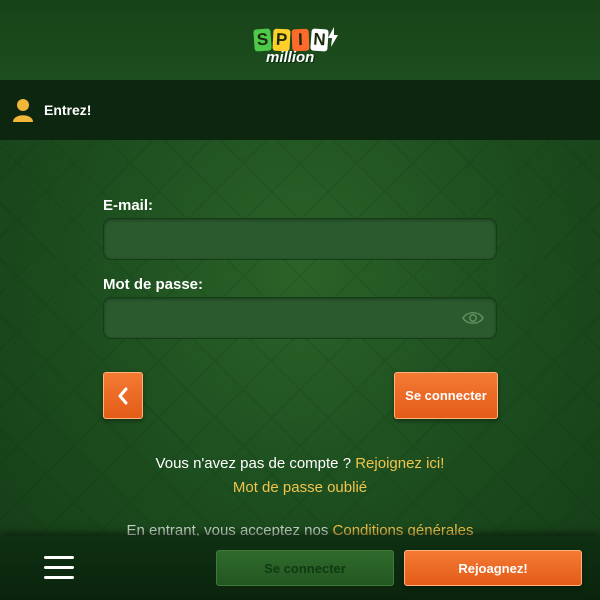 The width and height of the screenshot is (600, 600). I want to click on logo-tiles: S P I N, so click(291, 40).